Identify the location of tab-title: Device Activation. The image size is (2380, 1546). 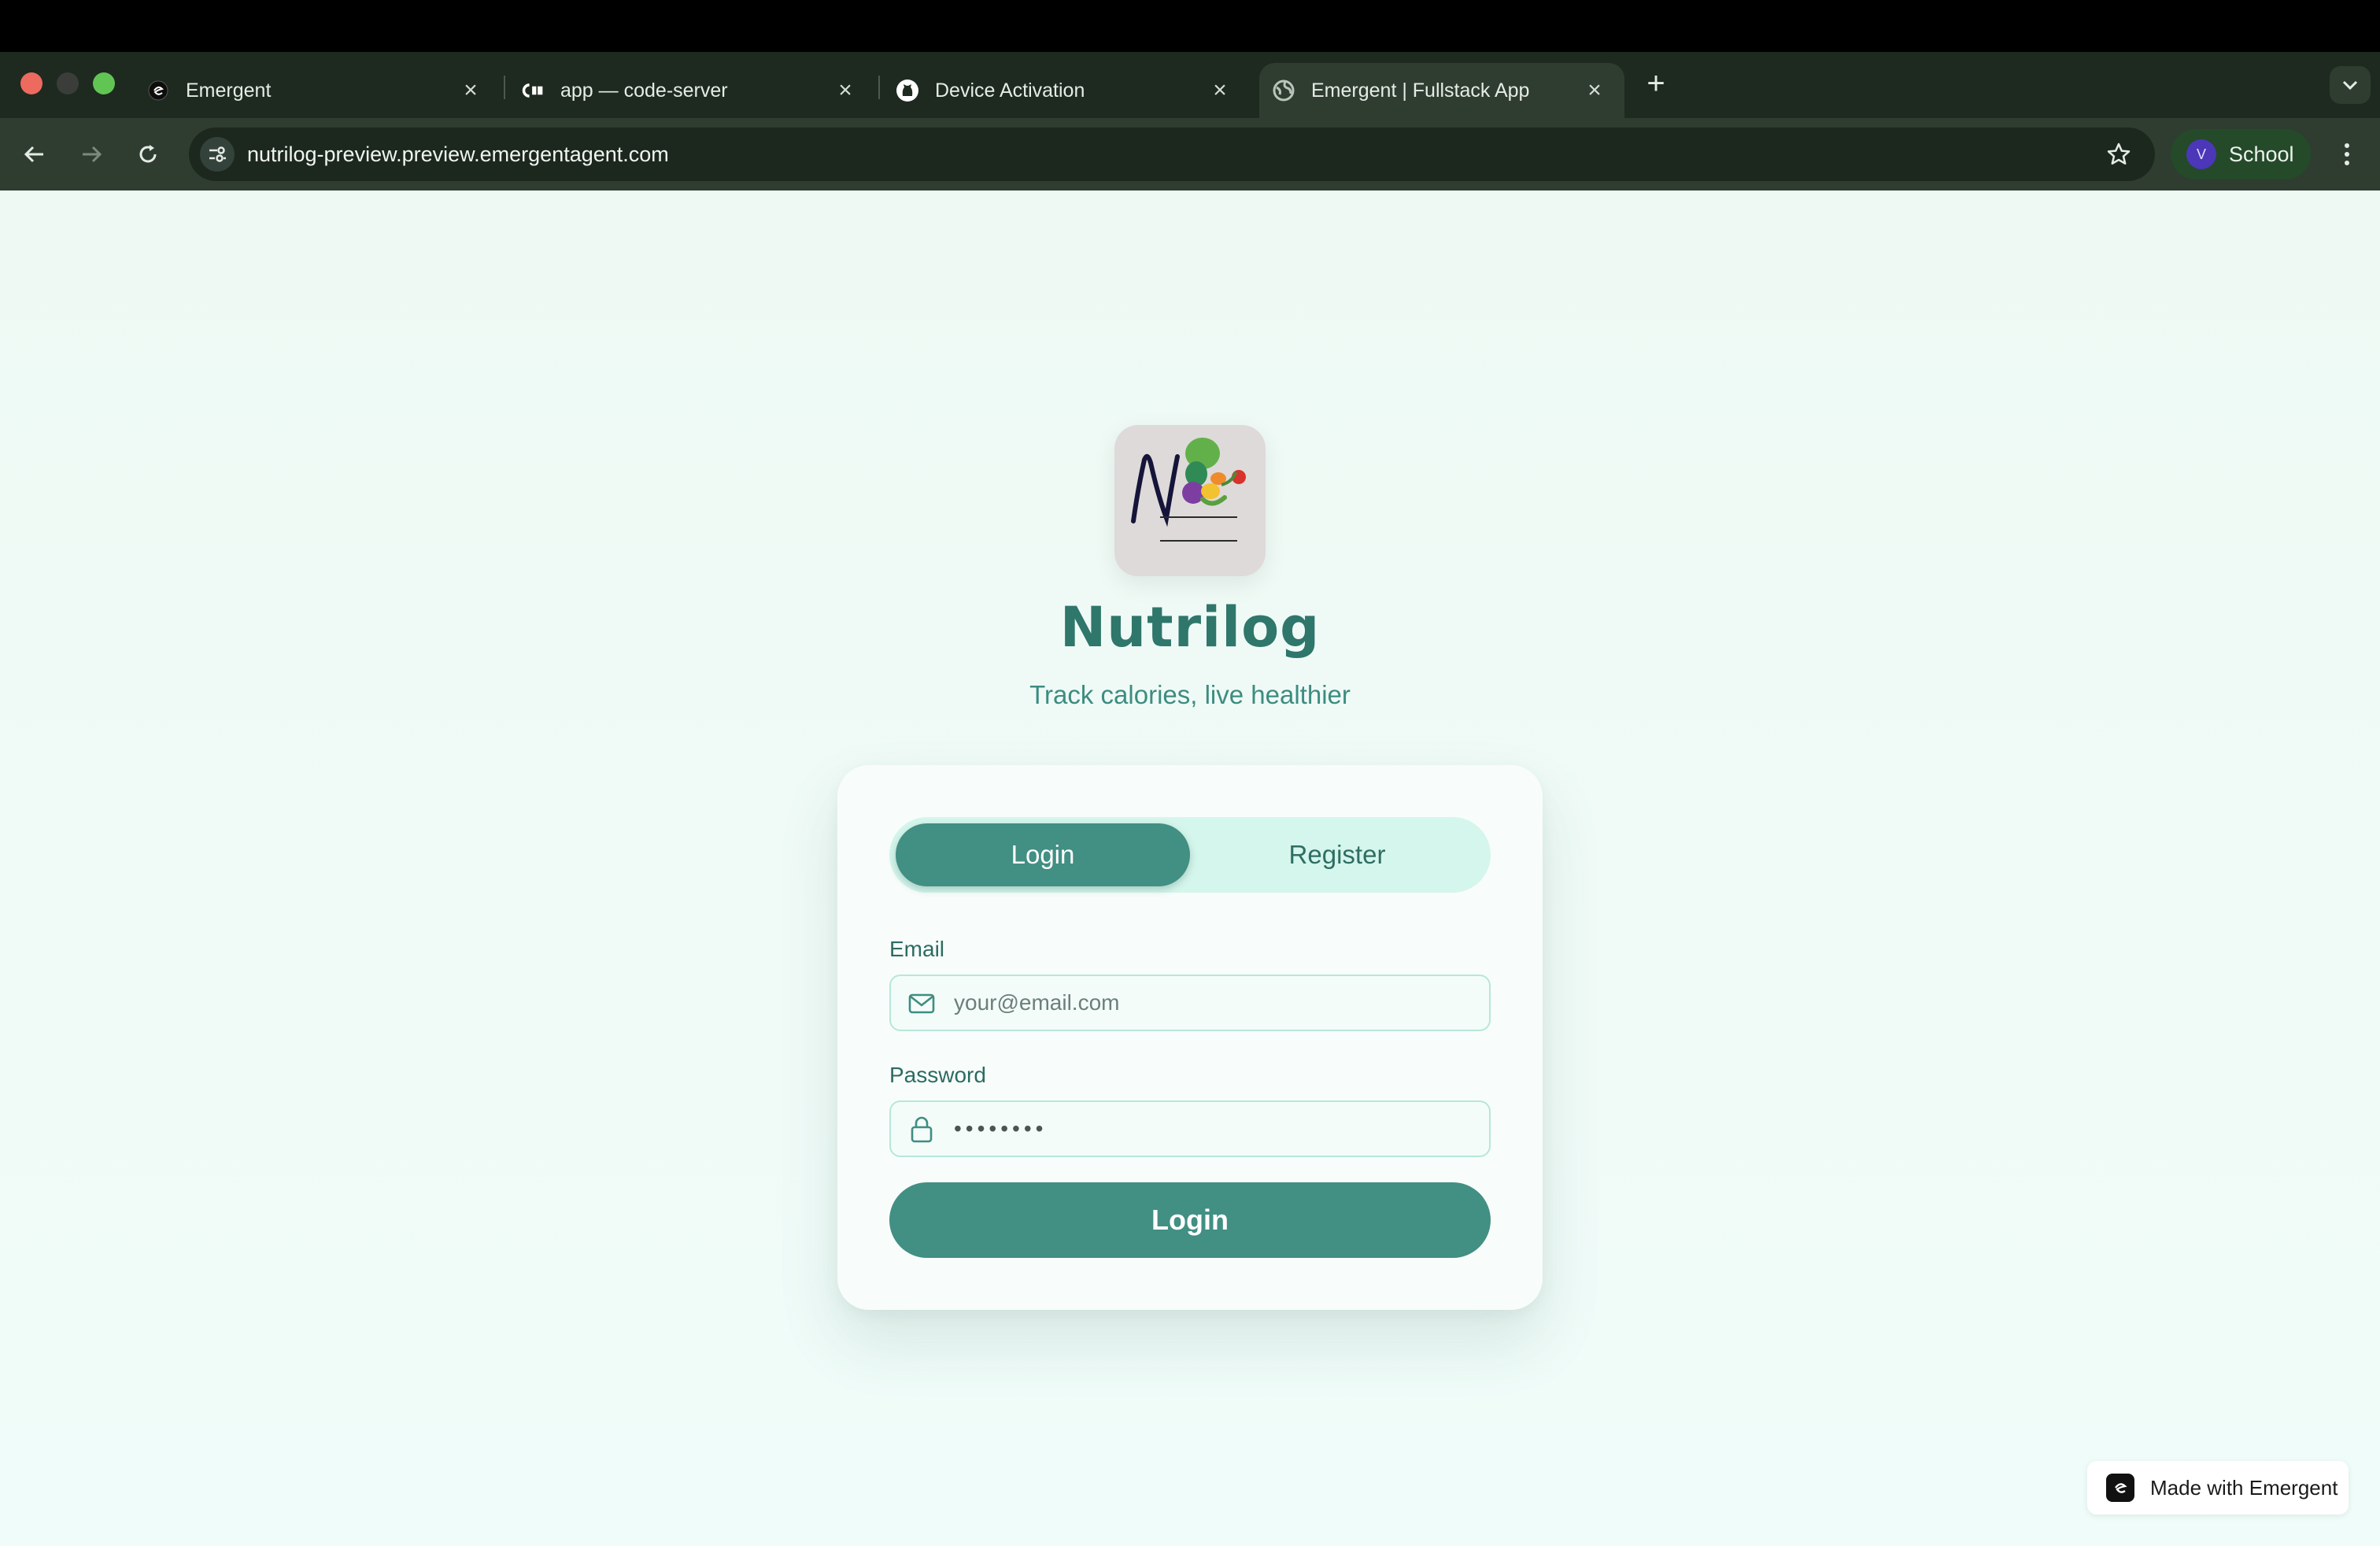
(1010, 90).